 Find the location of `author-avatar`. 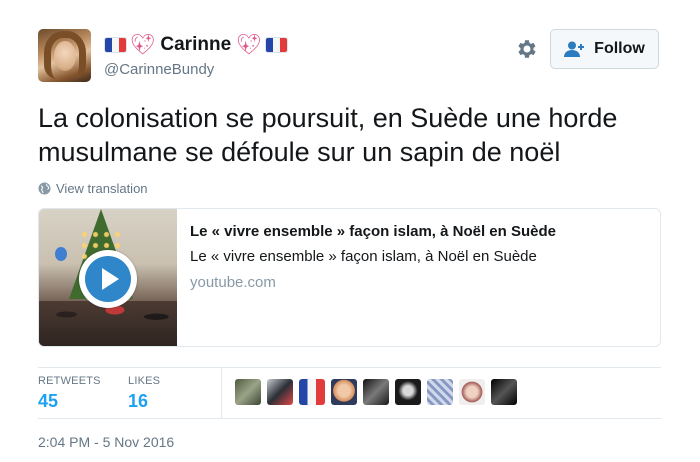

author-avatar is located at coordinates (64, 55).